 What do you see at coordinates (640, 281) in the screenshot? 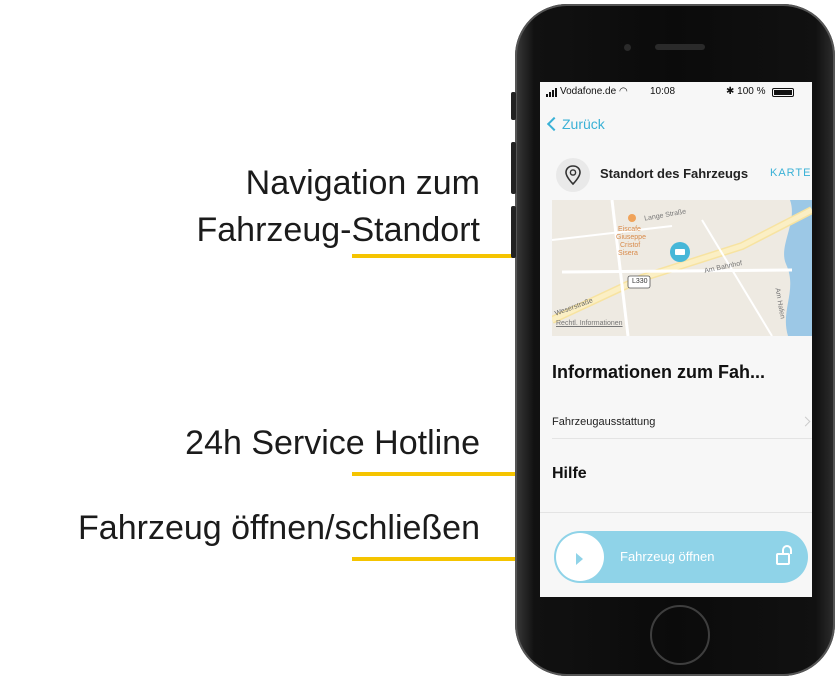
I see `map-label-road-shield: L330` at bounding box center [640, 281].